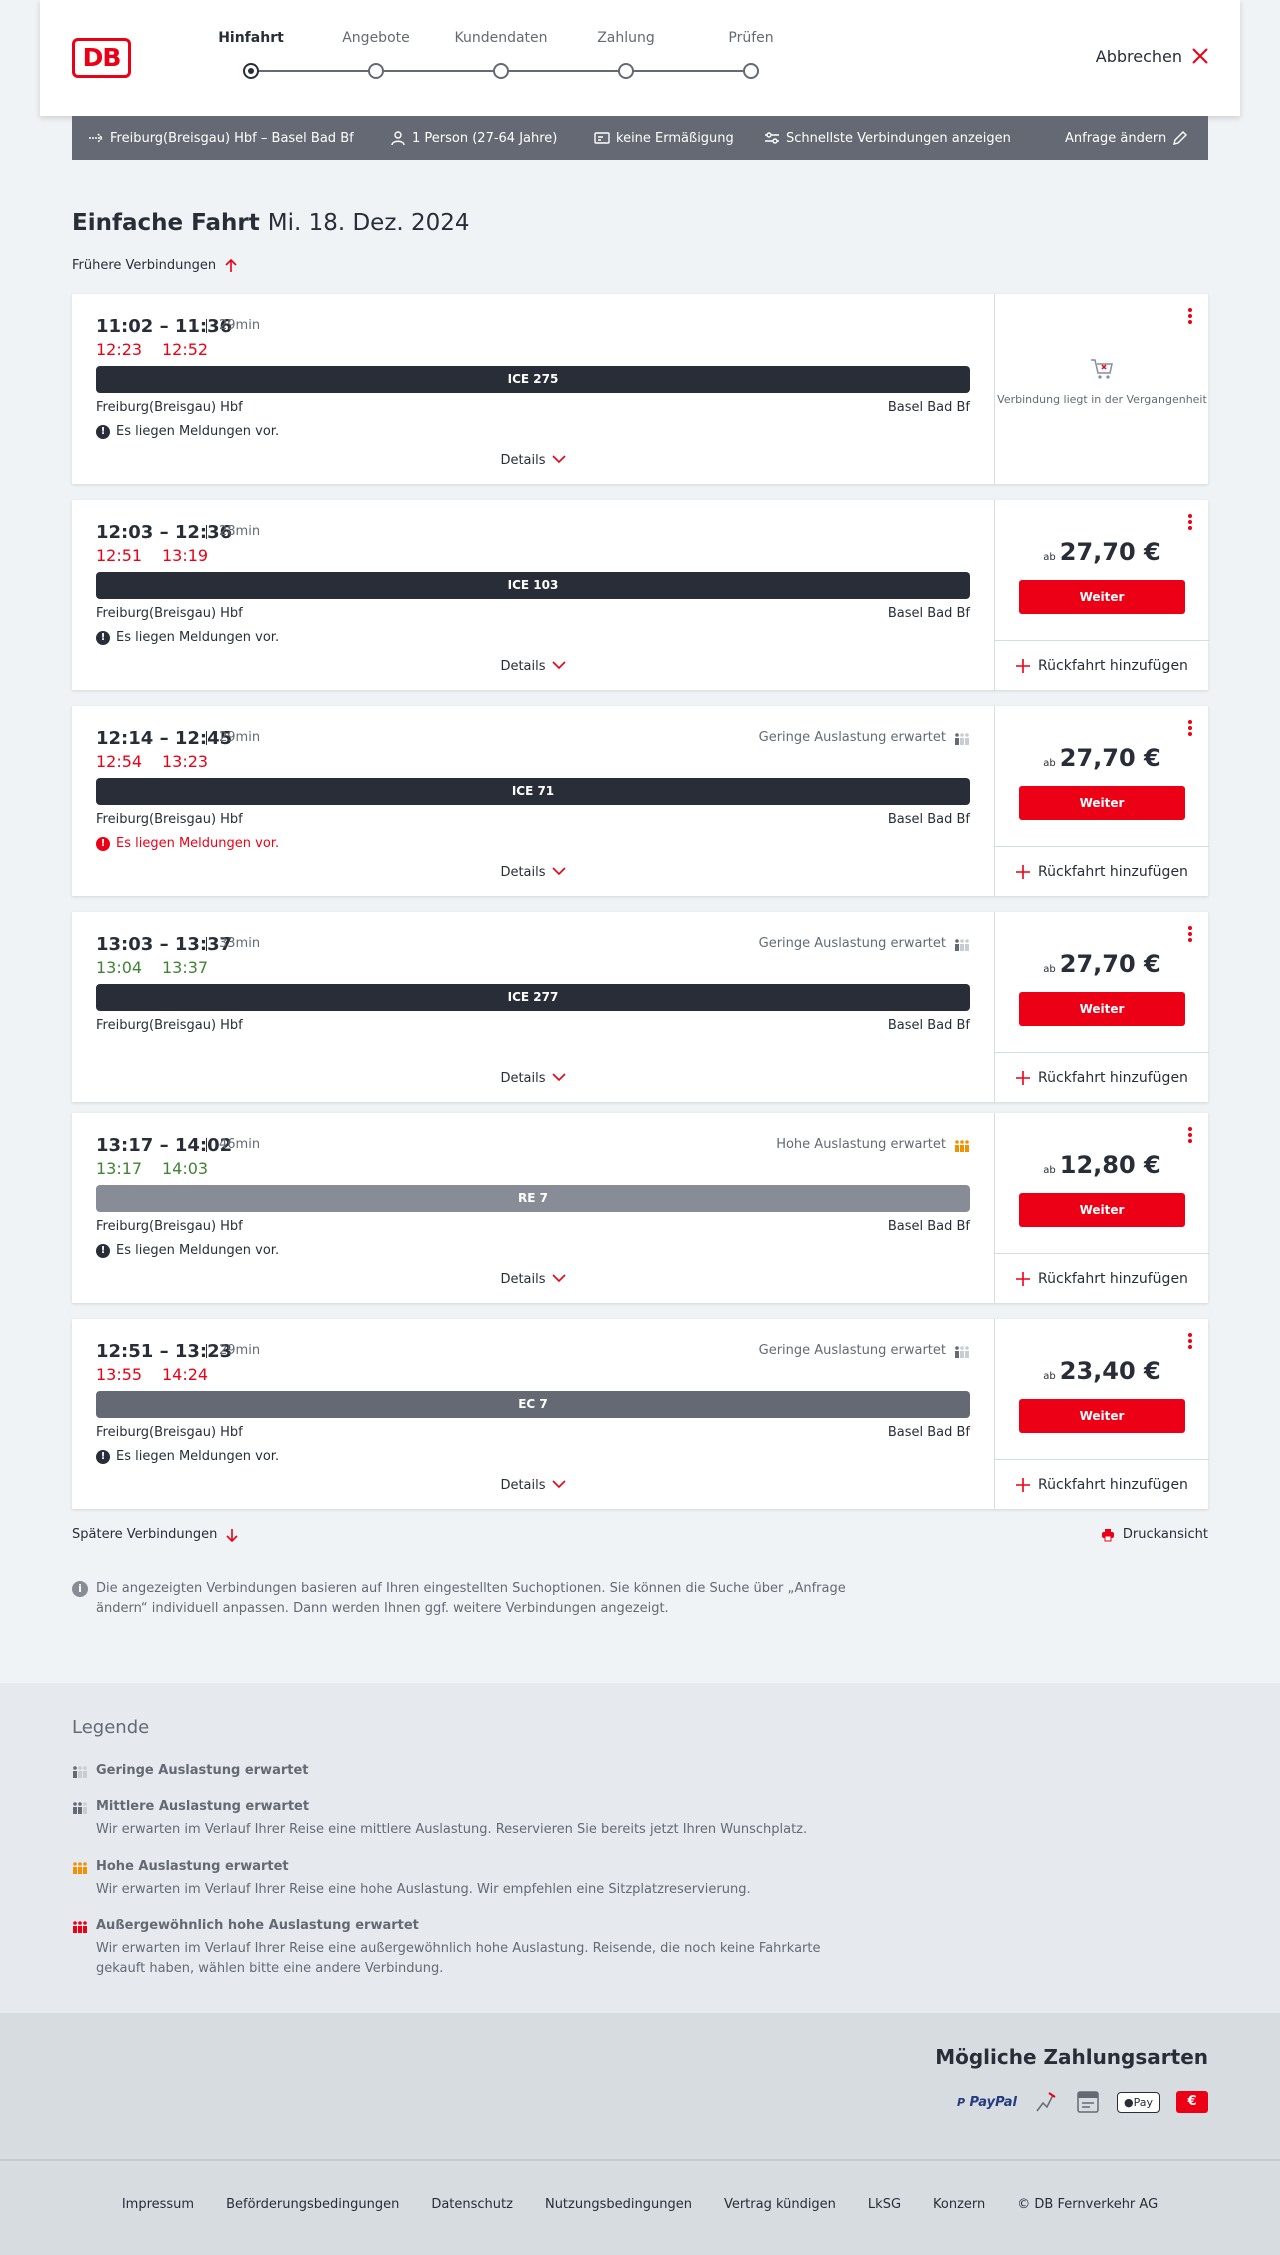  Describe the element at coordinates (884, 2204) in the screenshot. I see `footer-link: LkSG` at that location.